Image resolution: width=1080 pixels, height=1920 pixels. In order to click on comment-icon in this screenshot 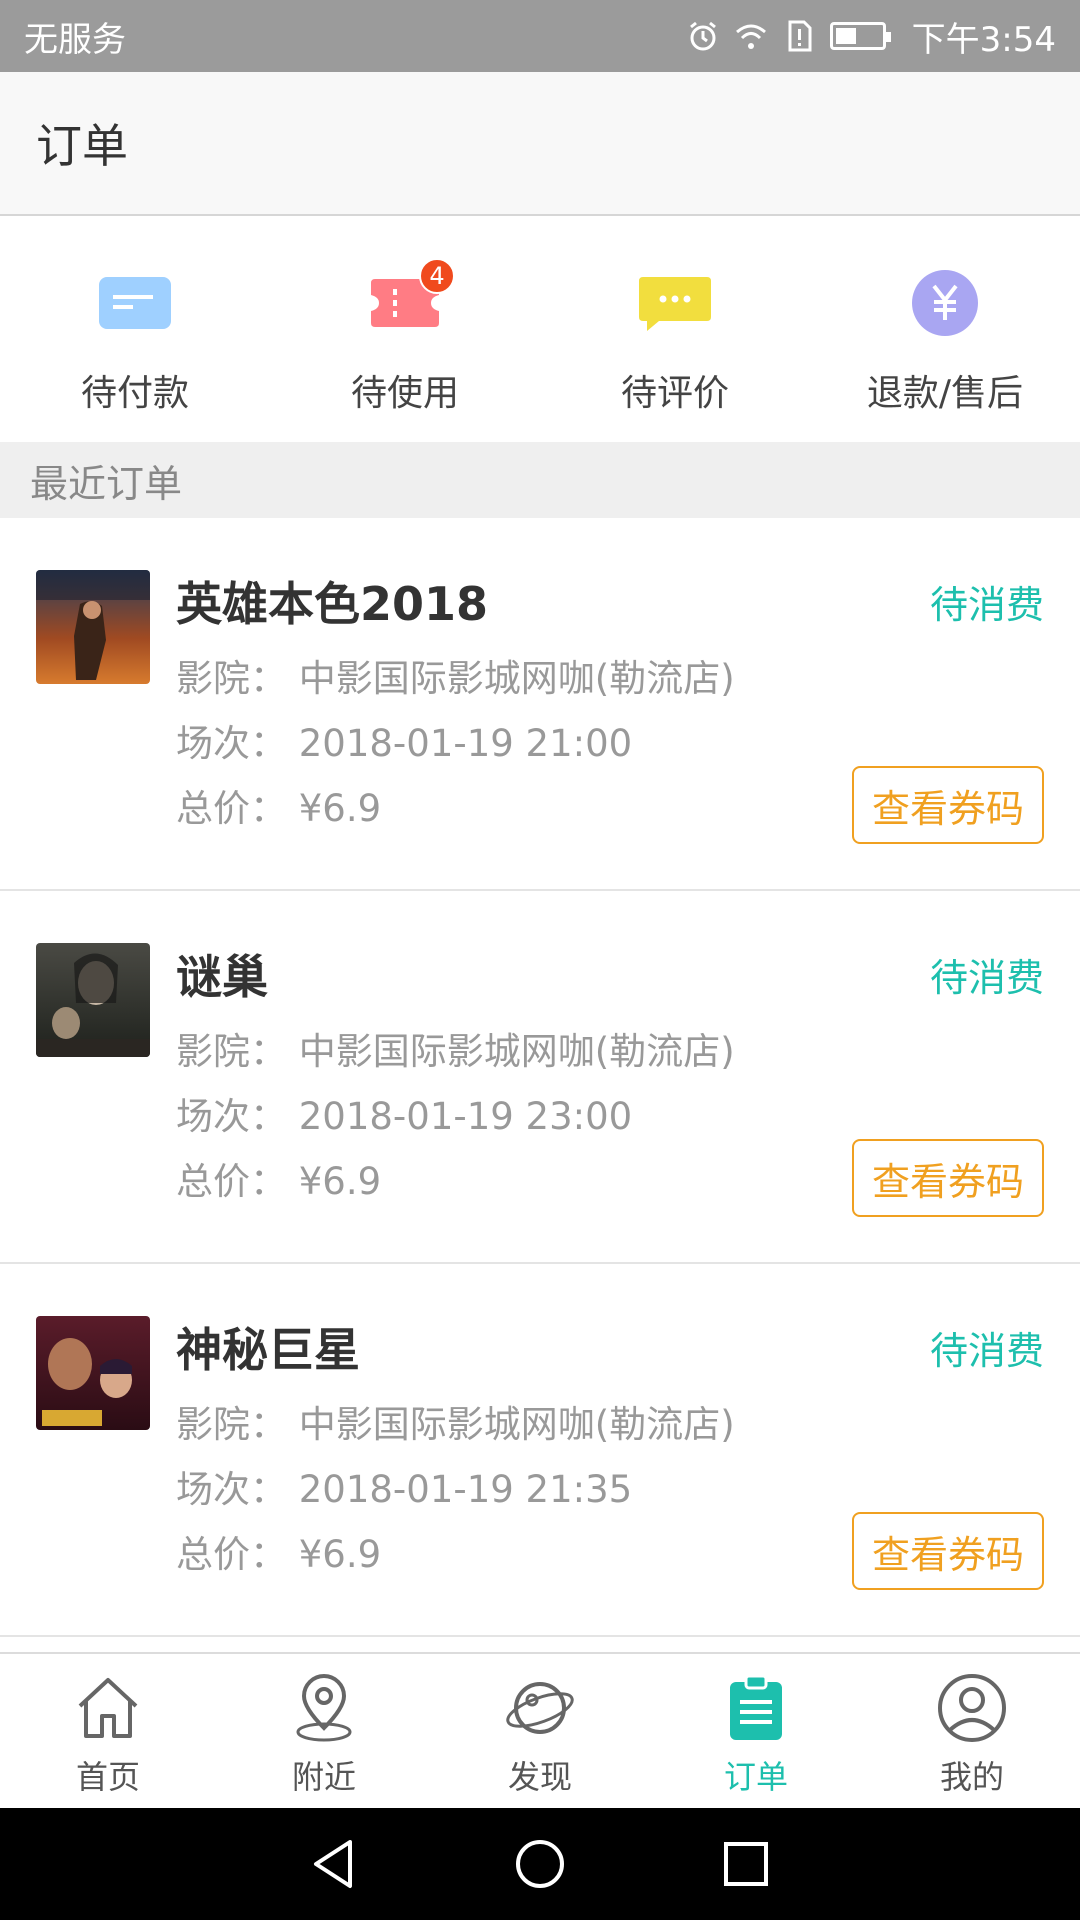, I will do `click(675, 303)`.